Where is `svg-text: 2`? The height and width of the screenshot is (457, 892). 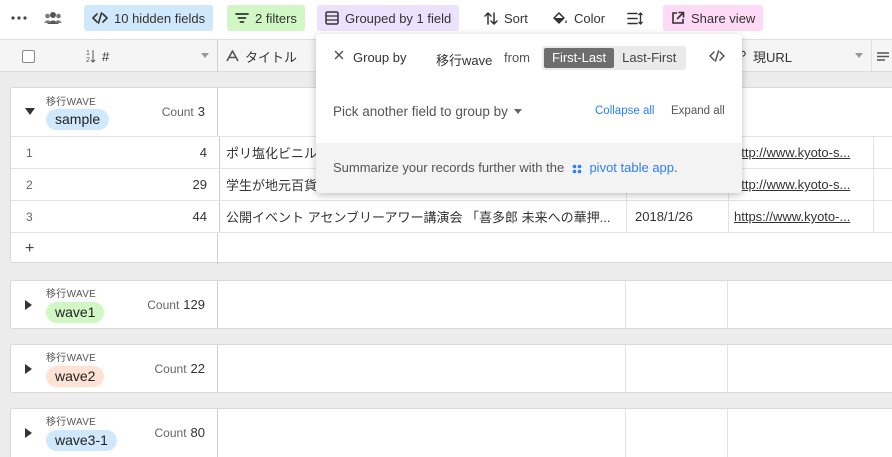
svg-text: 2 is located at coordinates (88, 60).